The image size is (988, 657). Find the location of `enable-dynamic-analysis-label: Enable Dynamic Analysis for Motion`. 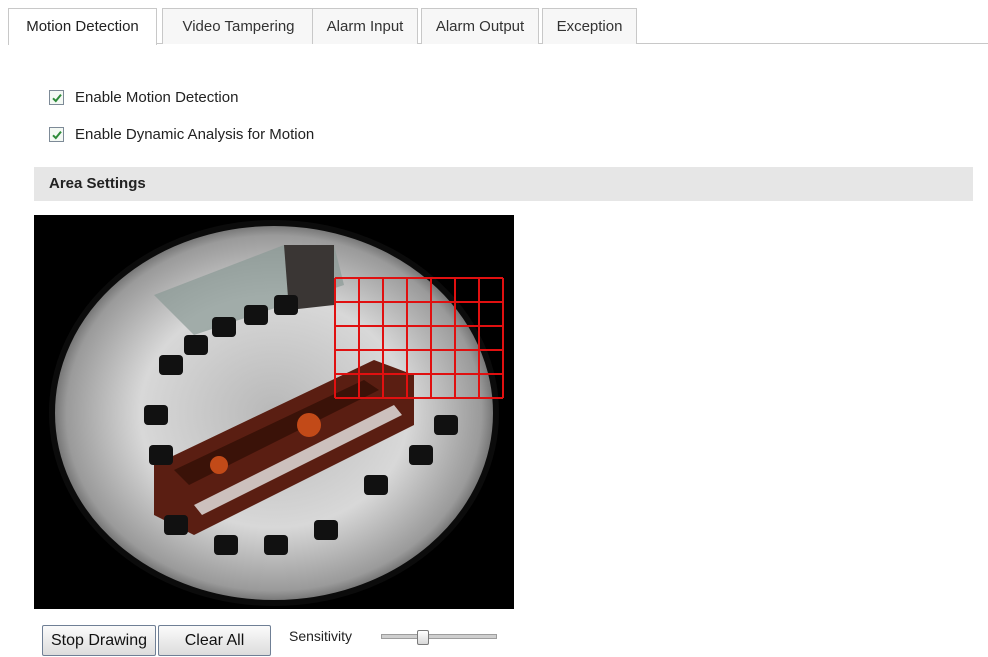

enable-dynamic-analysis-label: Enable Dynamic Analysis for Motion is located at coordinates (195, 134).